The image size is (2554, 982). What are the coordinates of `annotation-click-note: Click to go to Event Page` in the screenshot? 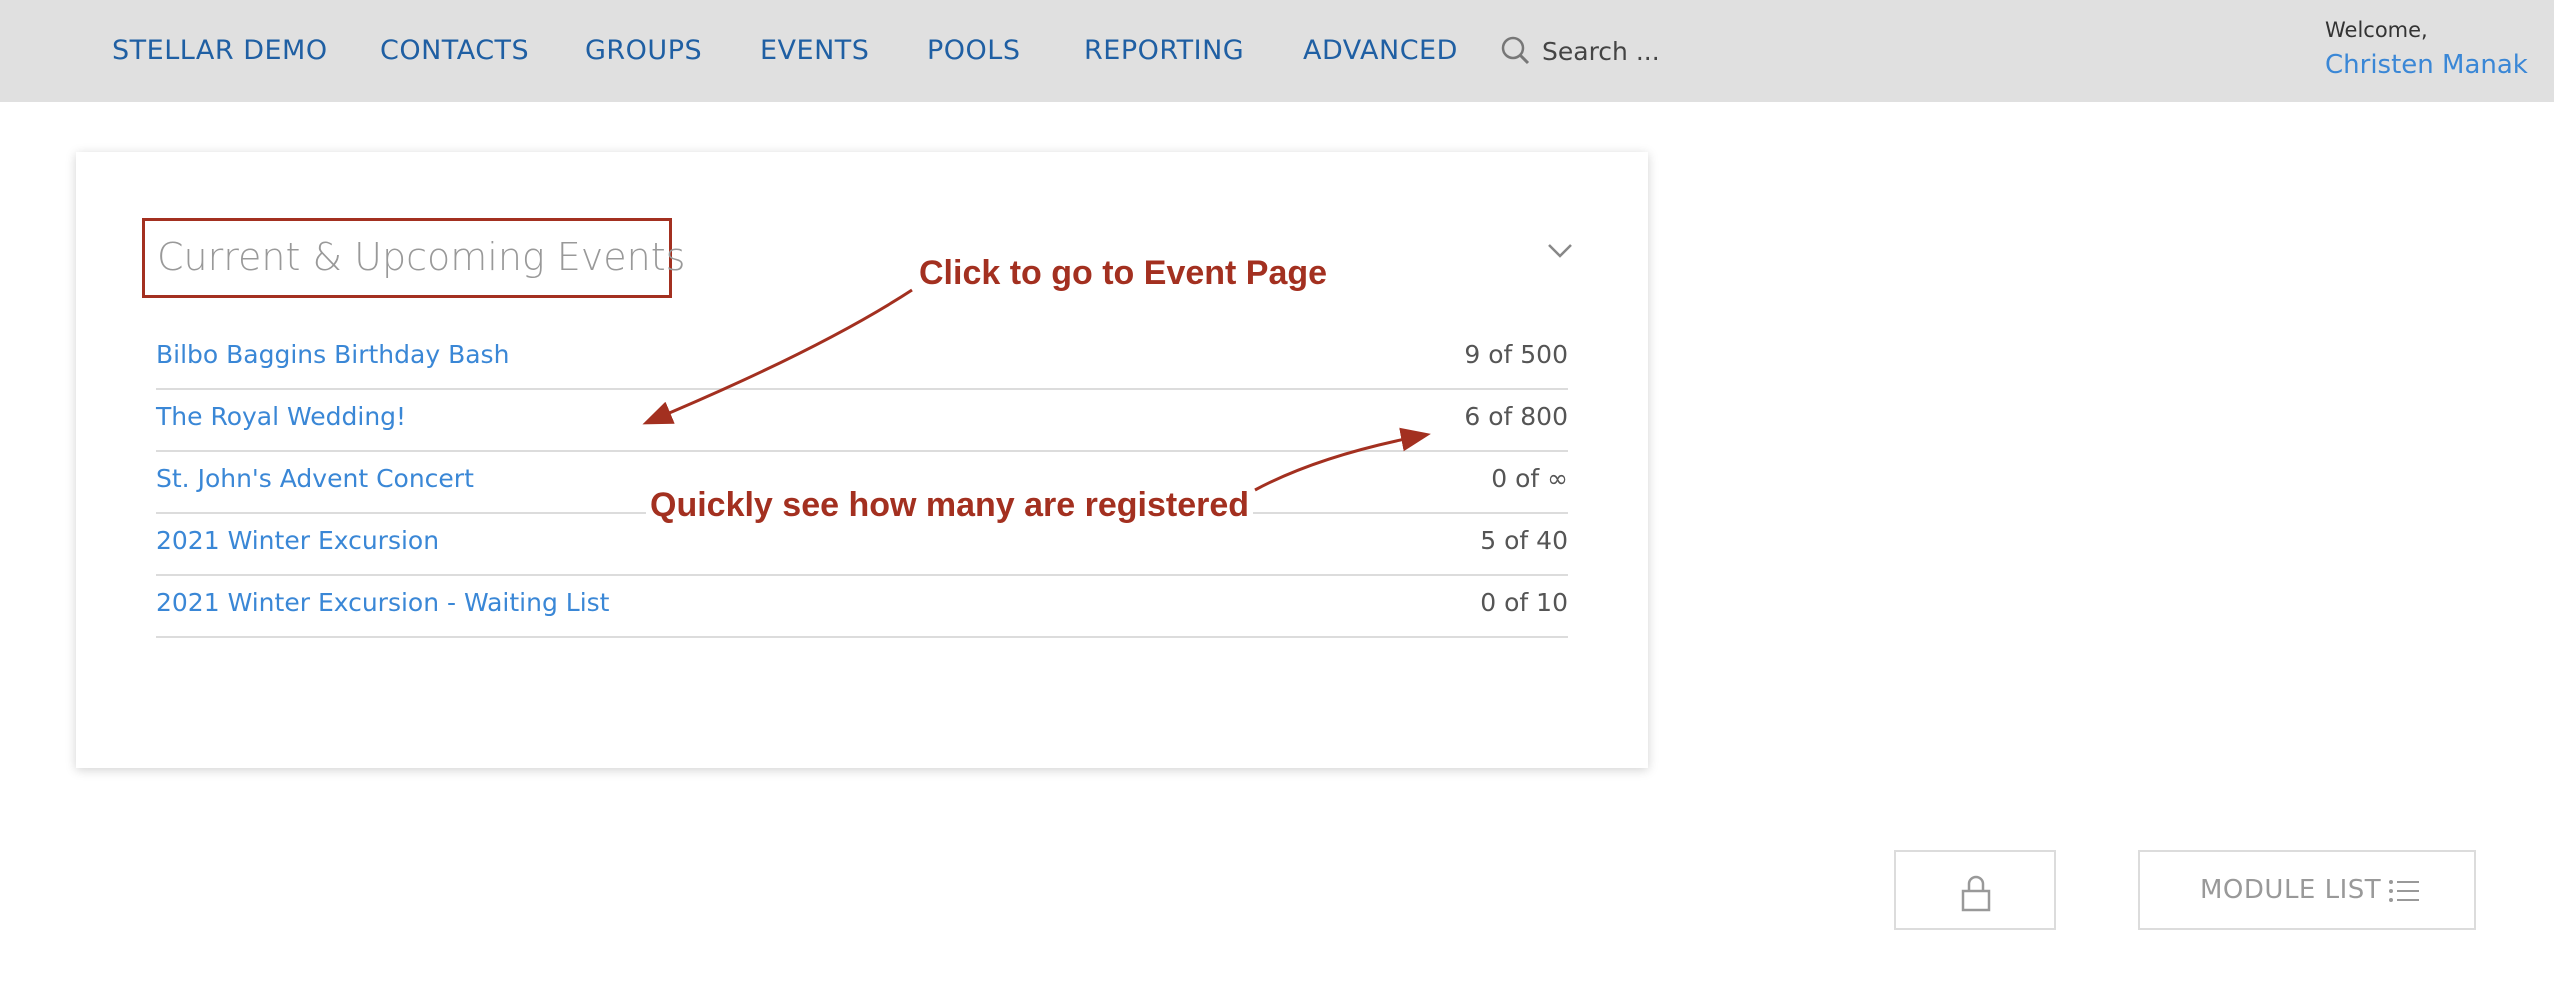 It's located at (1123, 273).